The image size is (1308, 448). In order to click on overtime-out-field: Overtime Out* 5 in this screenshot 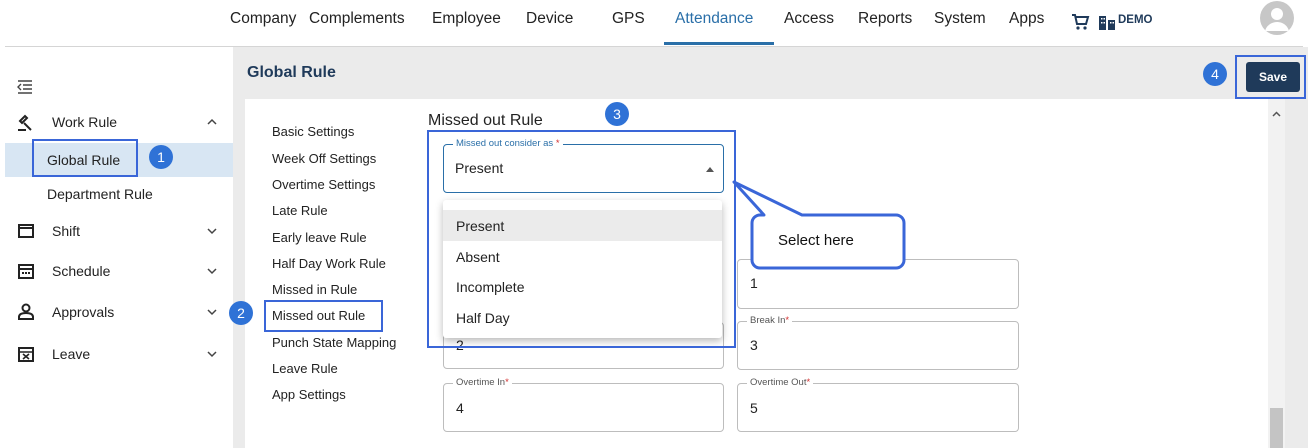, I will do `click(878, 404)`.